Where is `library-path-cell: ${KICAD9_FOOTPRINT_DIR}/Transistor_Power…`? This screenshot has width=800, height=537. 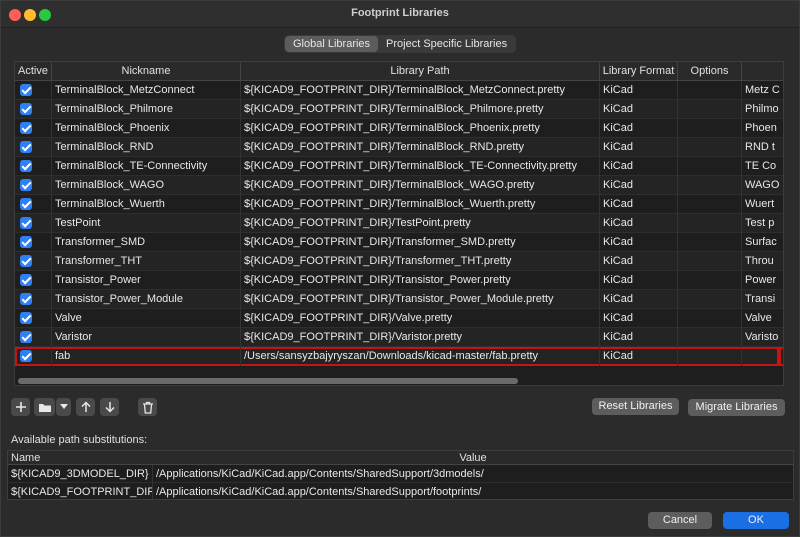
library-path-cell: ${KICAD9_FOOTPRINT_DIR}/Transistor_Power… is located at coordinates (420, 280).